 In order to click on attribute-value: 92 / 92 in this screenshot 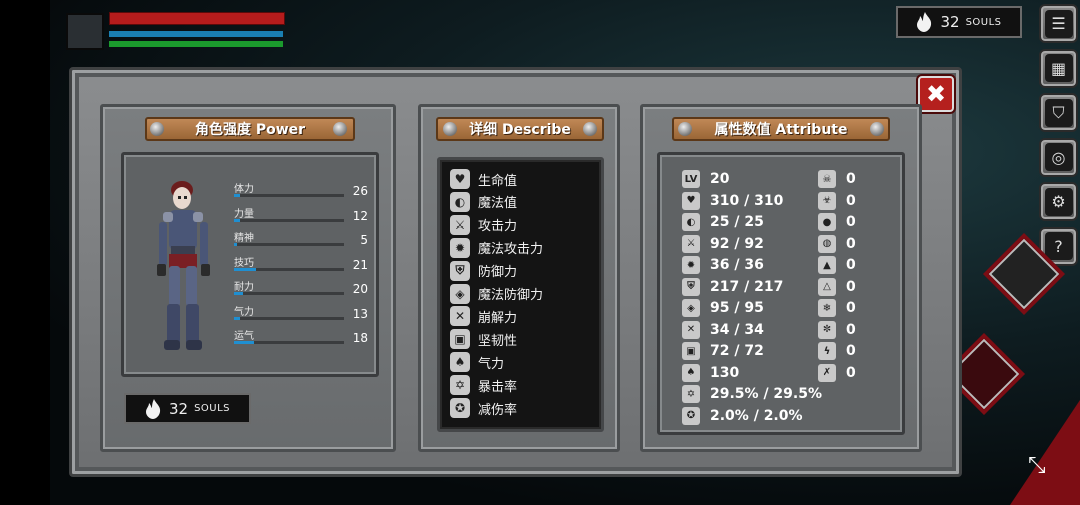, I will do `click(737, 243)`.